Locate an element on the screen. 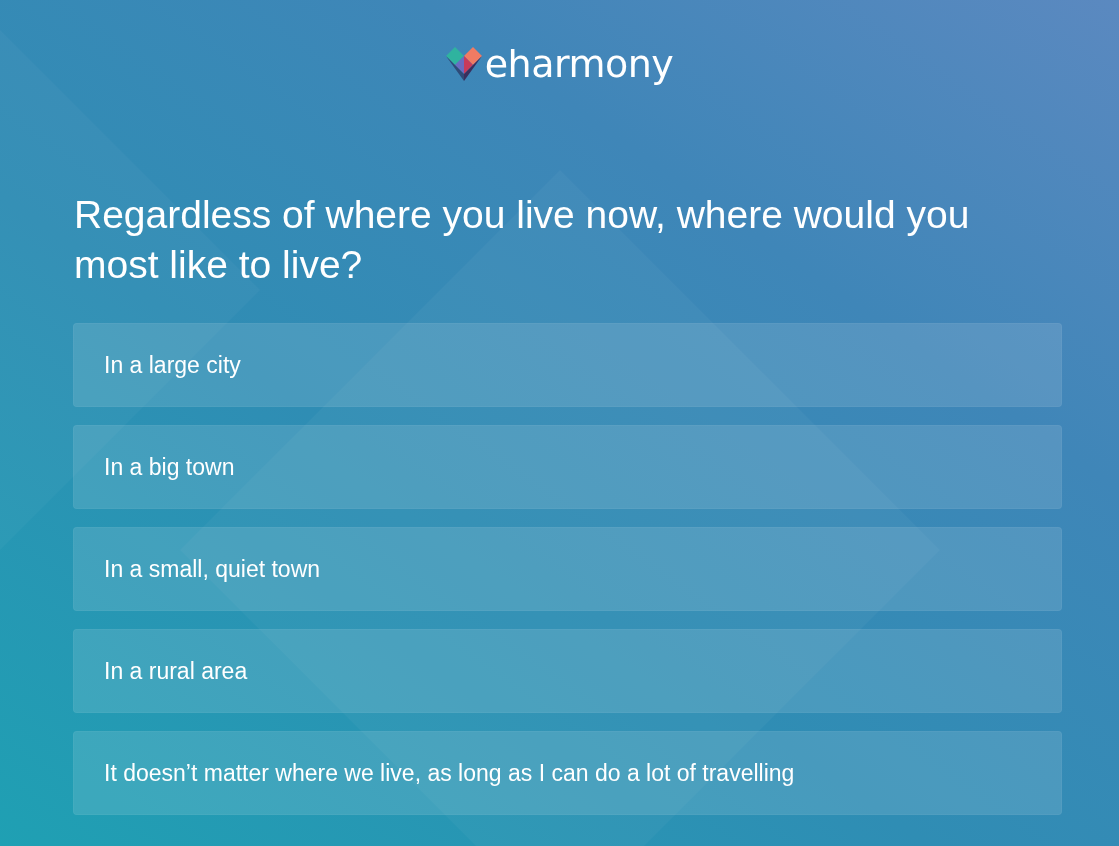 This screenshot has height=846, width=1119. answer-option: It doesn’t matter where we live, as long as I can do a lot of travelling is located at coordinates (567, 773).